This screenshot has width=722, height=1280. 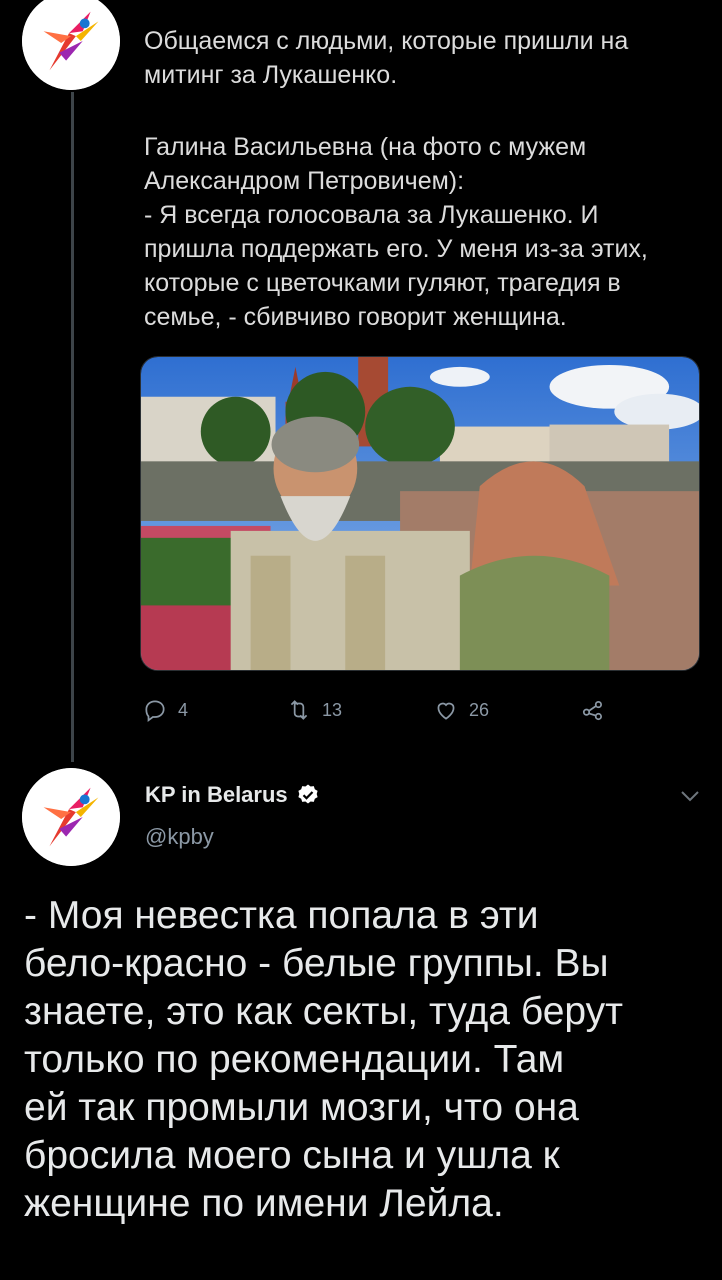 What do you see at coordinates (690, 796) in the screenshot?
I see `chevron-down-icon` at bounding box center [690, 796].